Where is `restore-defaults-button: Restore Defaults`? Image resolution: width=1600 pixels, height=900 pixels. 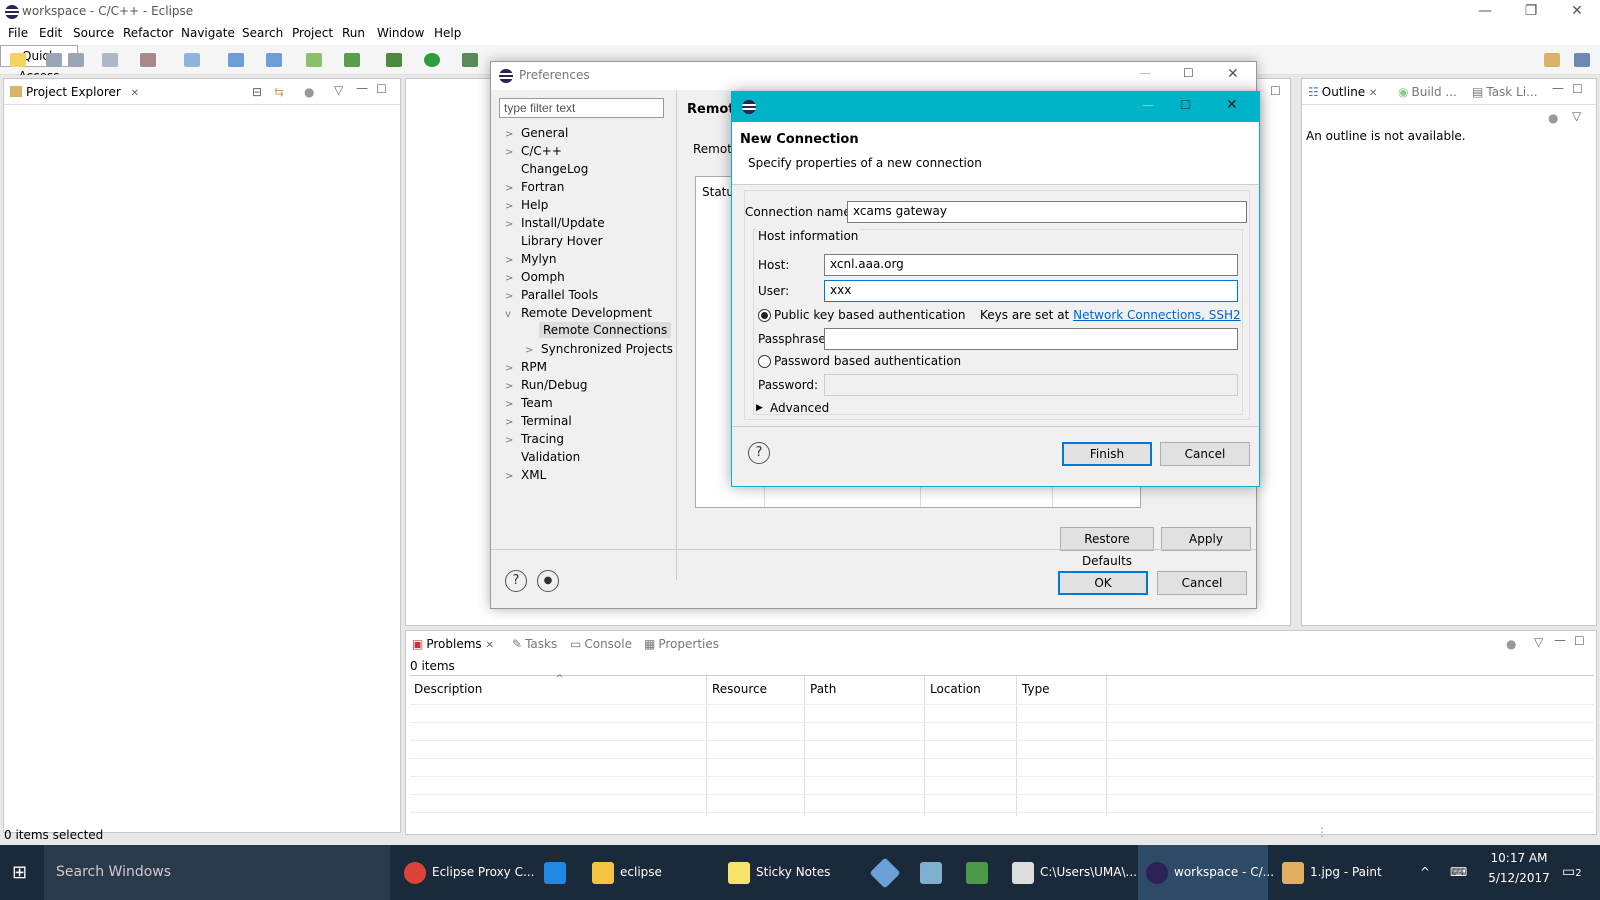
restore-defaults-button: Restore Defaults is located at coordinates (1107, 547).